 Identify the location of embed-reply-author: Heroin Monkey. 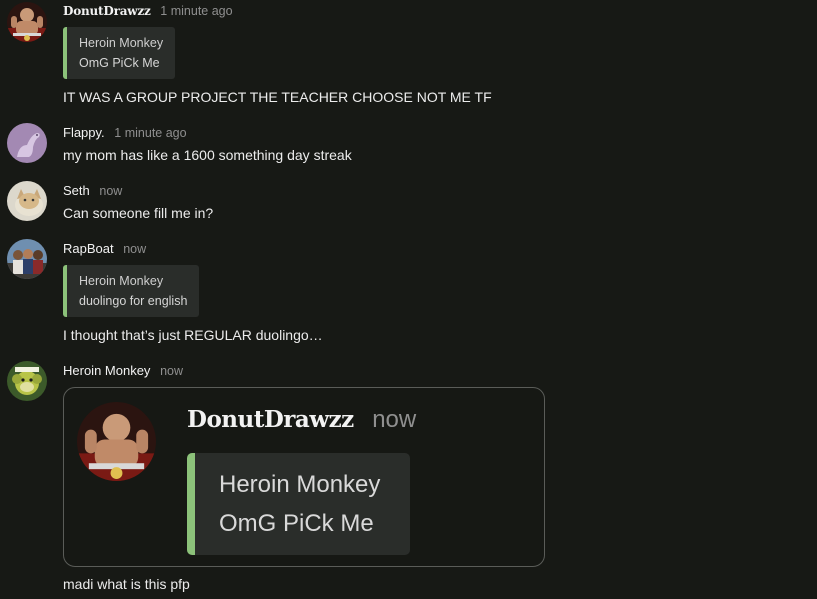
(300, 484).